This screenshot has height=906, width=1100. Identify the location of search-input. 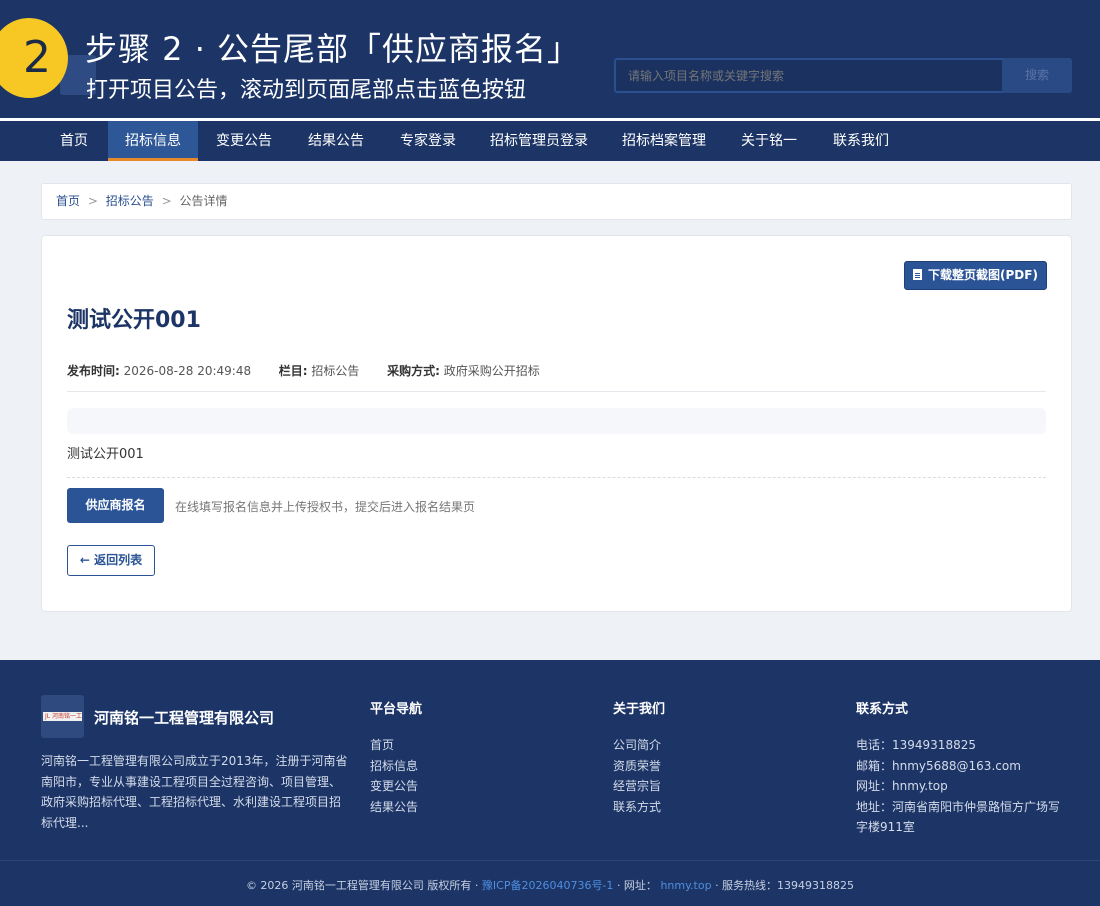
(808, 75).